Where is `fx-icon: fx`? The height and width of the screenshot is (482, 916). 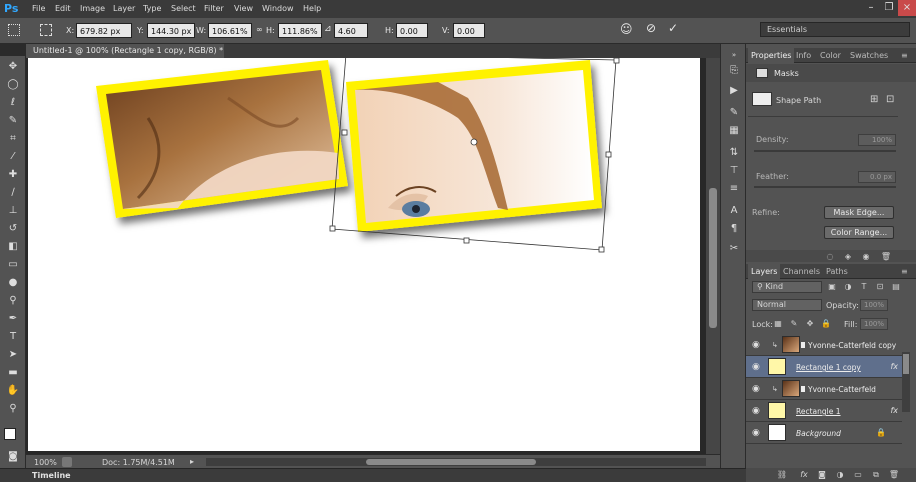 fx-icon: fx is located at coordinates (894, 410).